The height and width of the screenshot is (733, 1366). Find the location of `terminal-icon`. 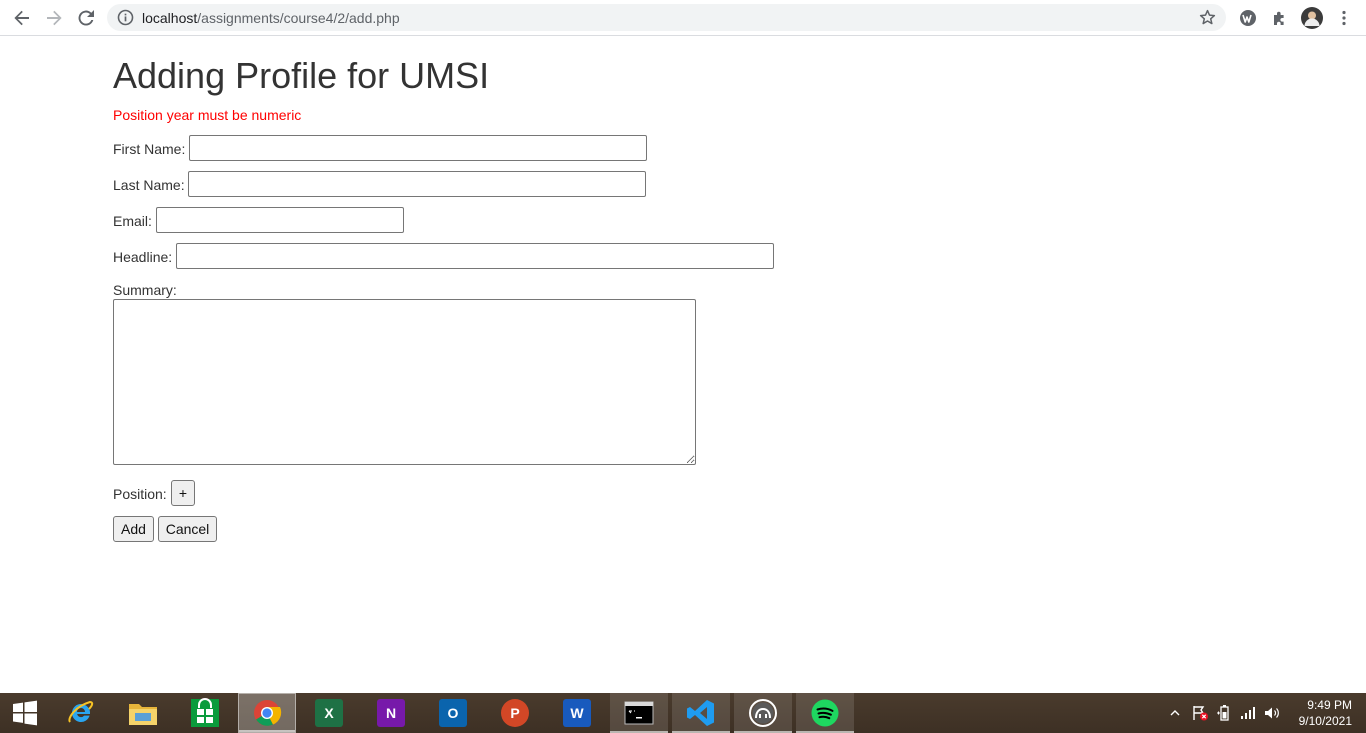

terminal-icon is located at coordinates (639, 713).